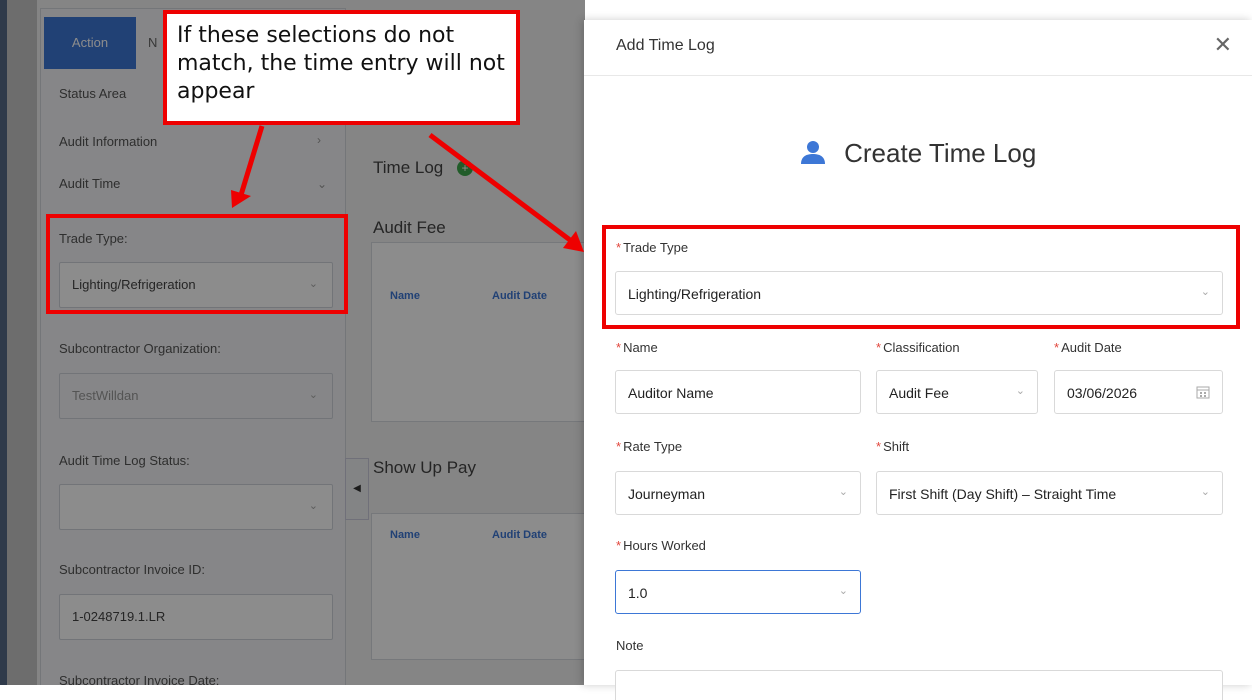  I want to click on chevron-right-icon: ›, so click(319, 140).